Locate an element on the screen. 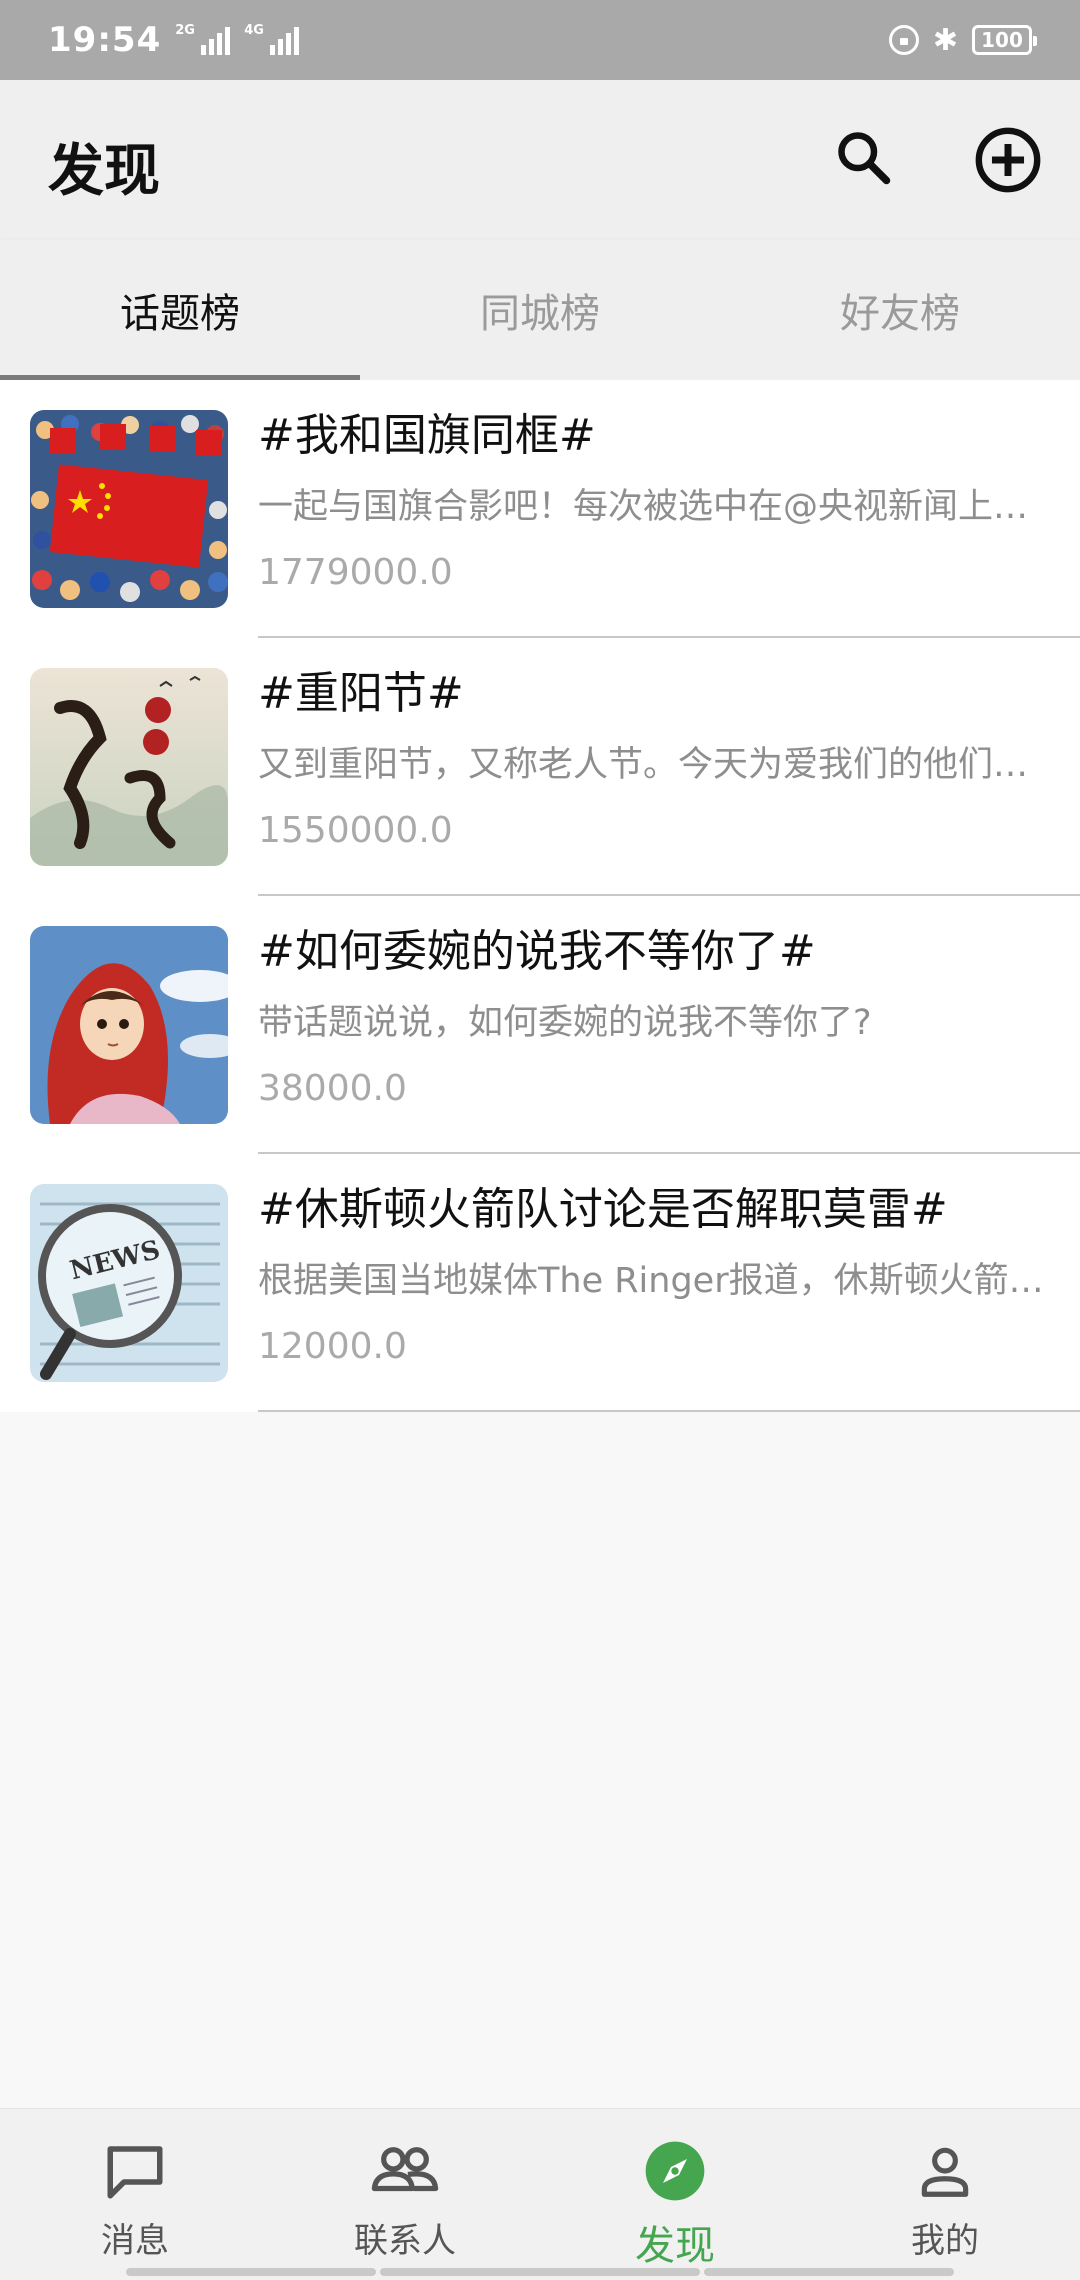 Image resolution: width=1080 pixels, height=2280 pixels. topic-count: 1550000.0 is located at coordinates (355, 830).